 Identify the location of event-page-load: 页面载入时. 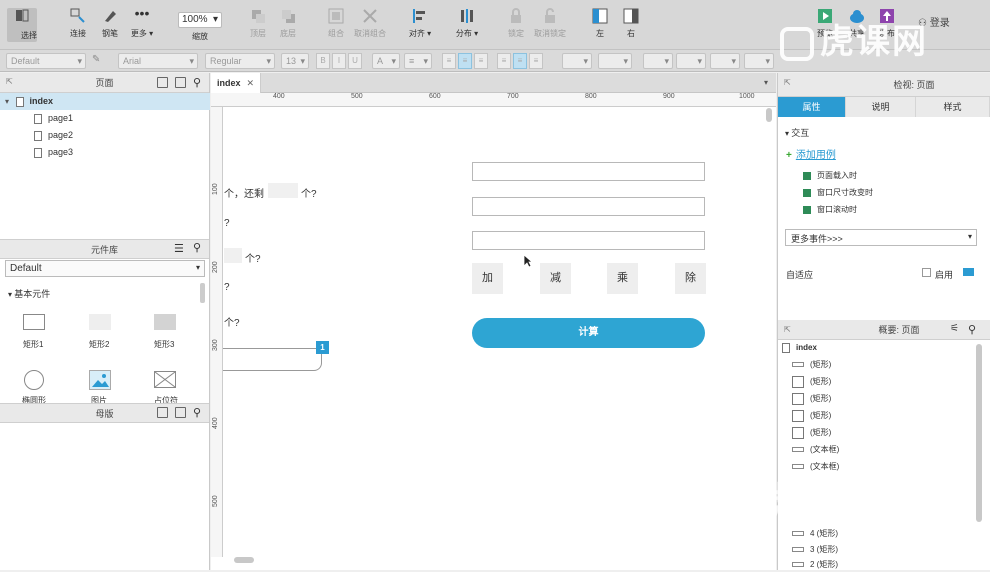
(830, 175).